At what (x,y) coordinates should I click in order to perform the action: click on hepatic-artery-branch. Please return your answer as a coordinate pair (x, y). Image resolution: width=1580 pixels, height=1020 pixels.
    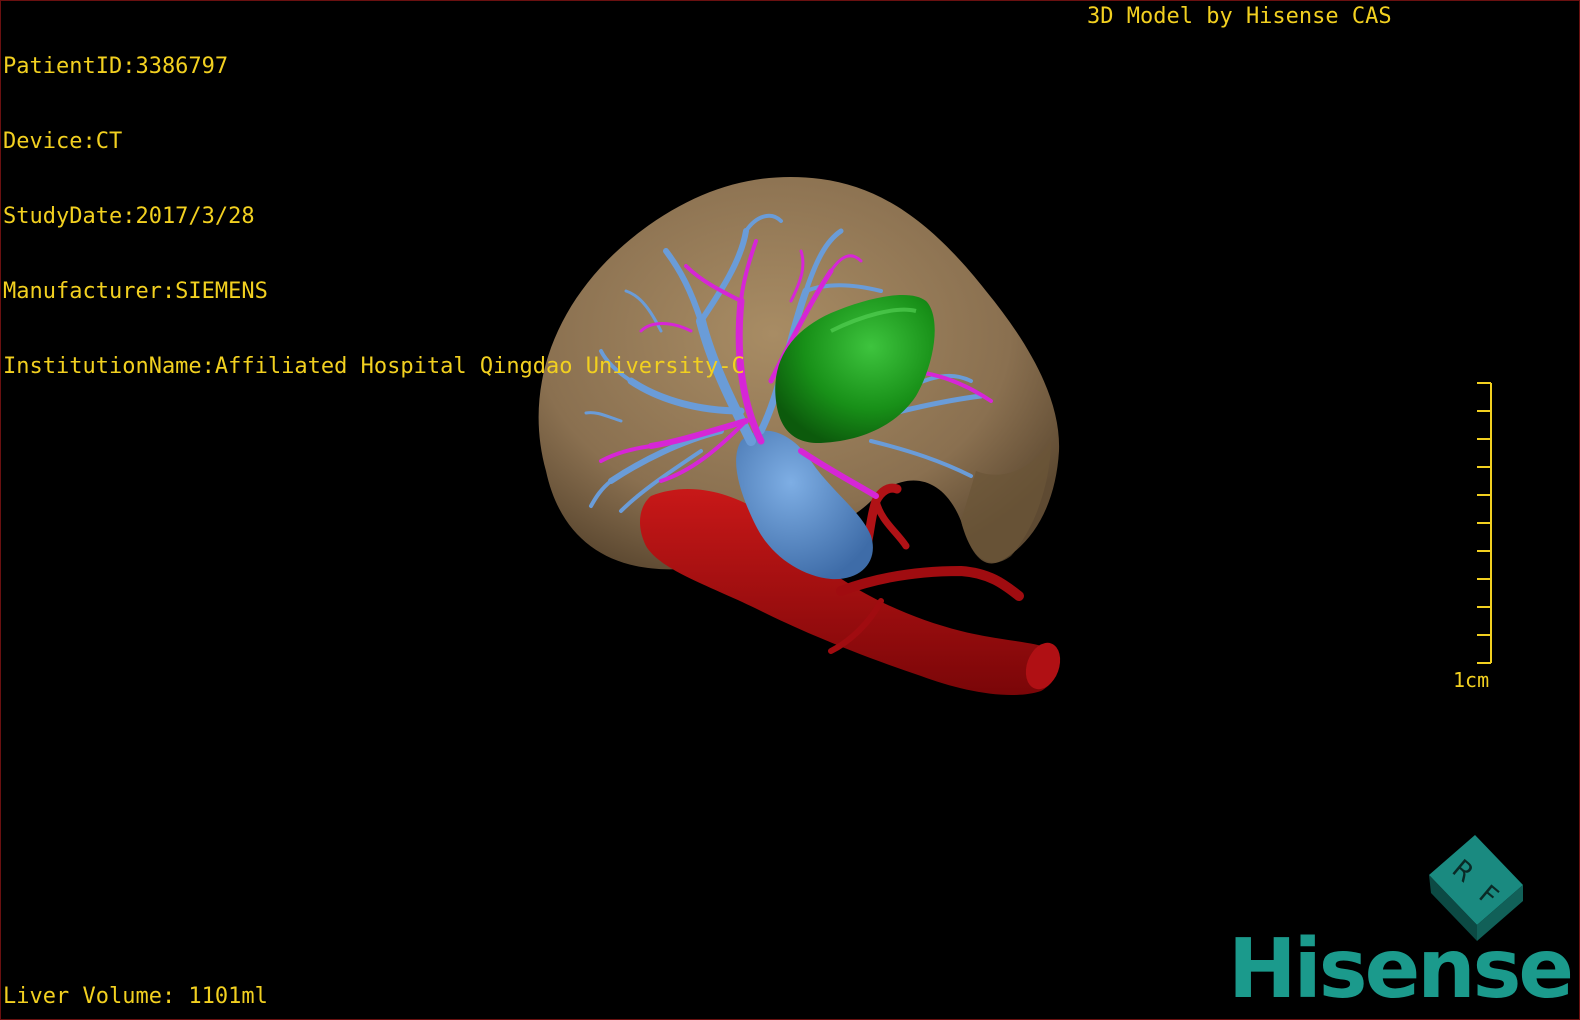
    Looking at the image, I should click on (891, 523).